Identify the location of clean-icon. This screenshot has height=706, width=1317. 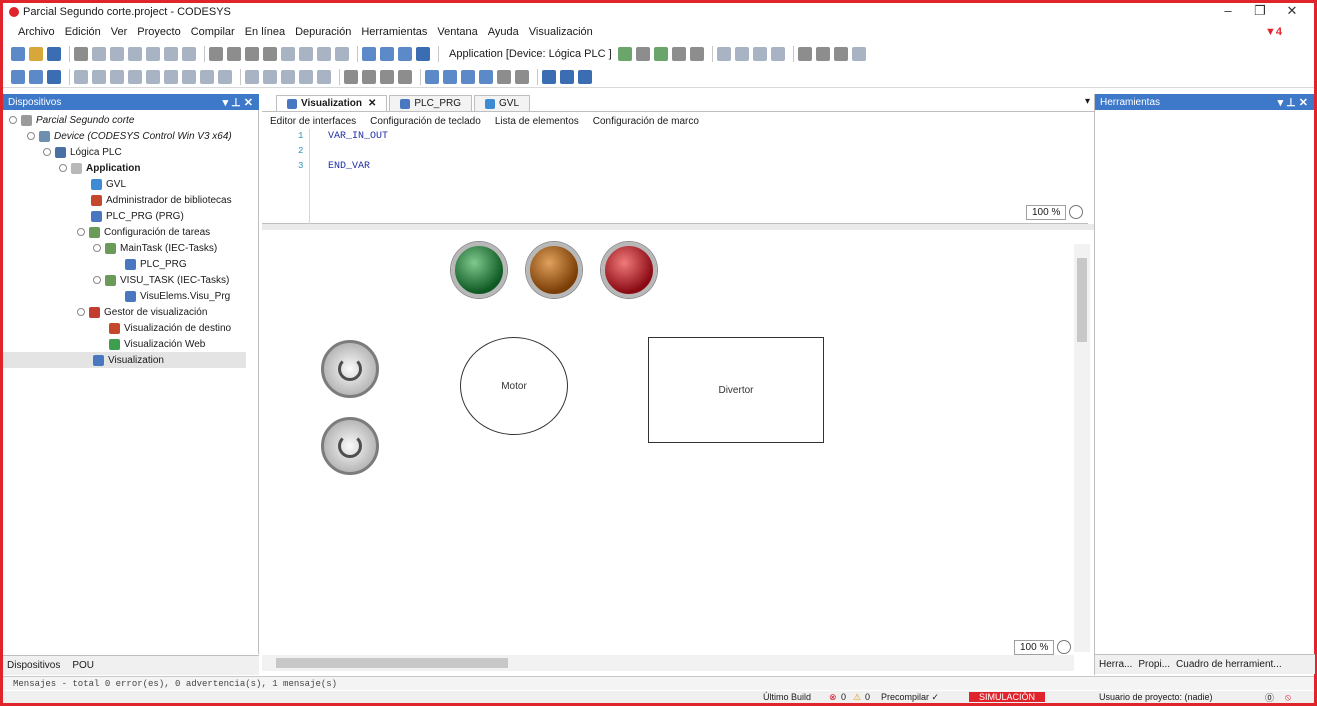
(405, 54).